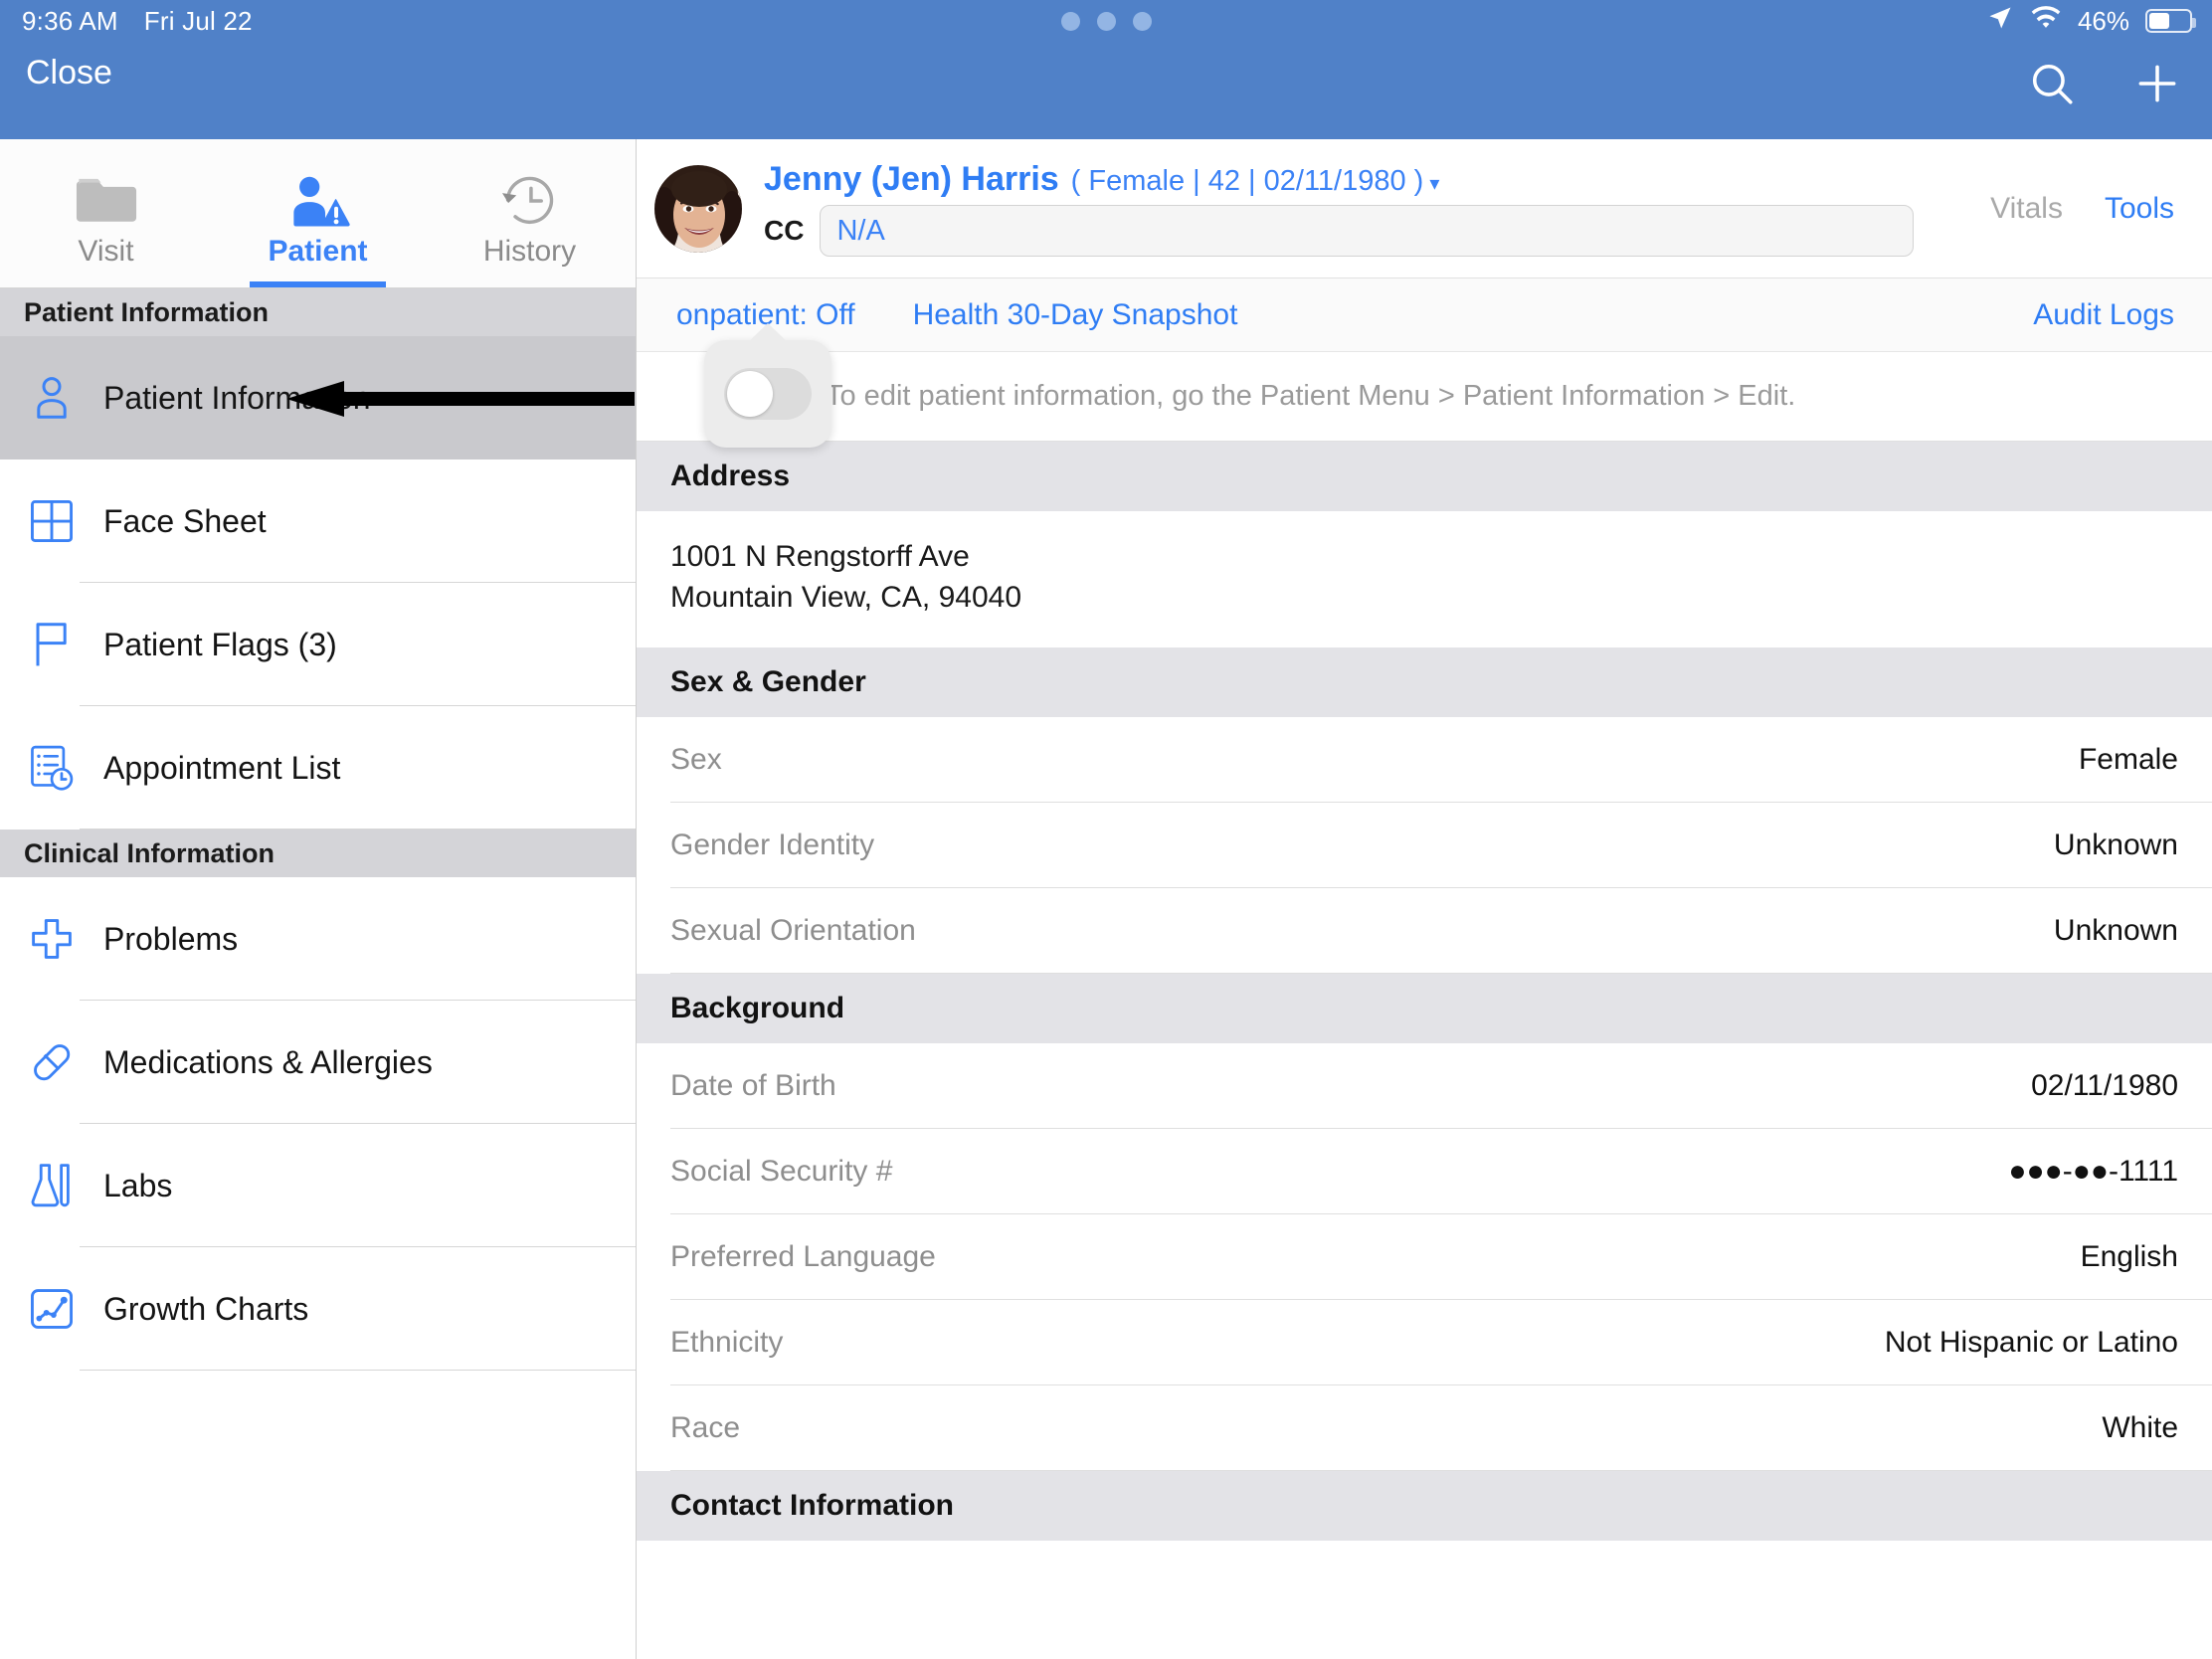  Describe the element at coordinates (318, 1309) in the screenshot. I see `sidebar-item-growth-charts: Growth Charts` at that location.